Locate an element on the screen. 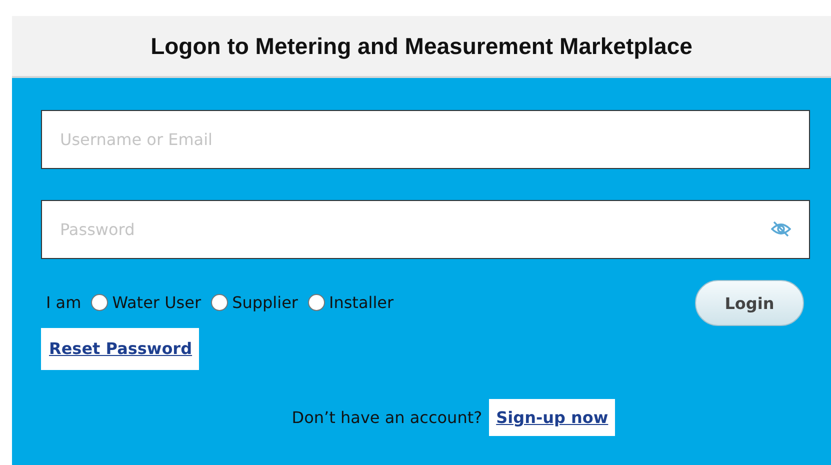 The width and height of the screenshot is (831, 465). username-field: Username or Email is located at coordinates (425, 139).